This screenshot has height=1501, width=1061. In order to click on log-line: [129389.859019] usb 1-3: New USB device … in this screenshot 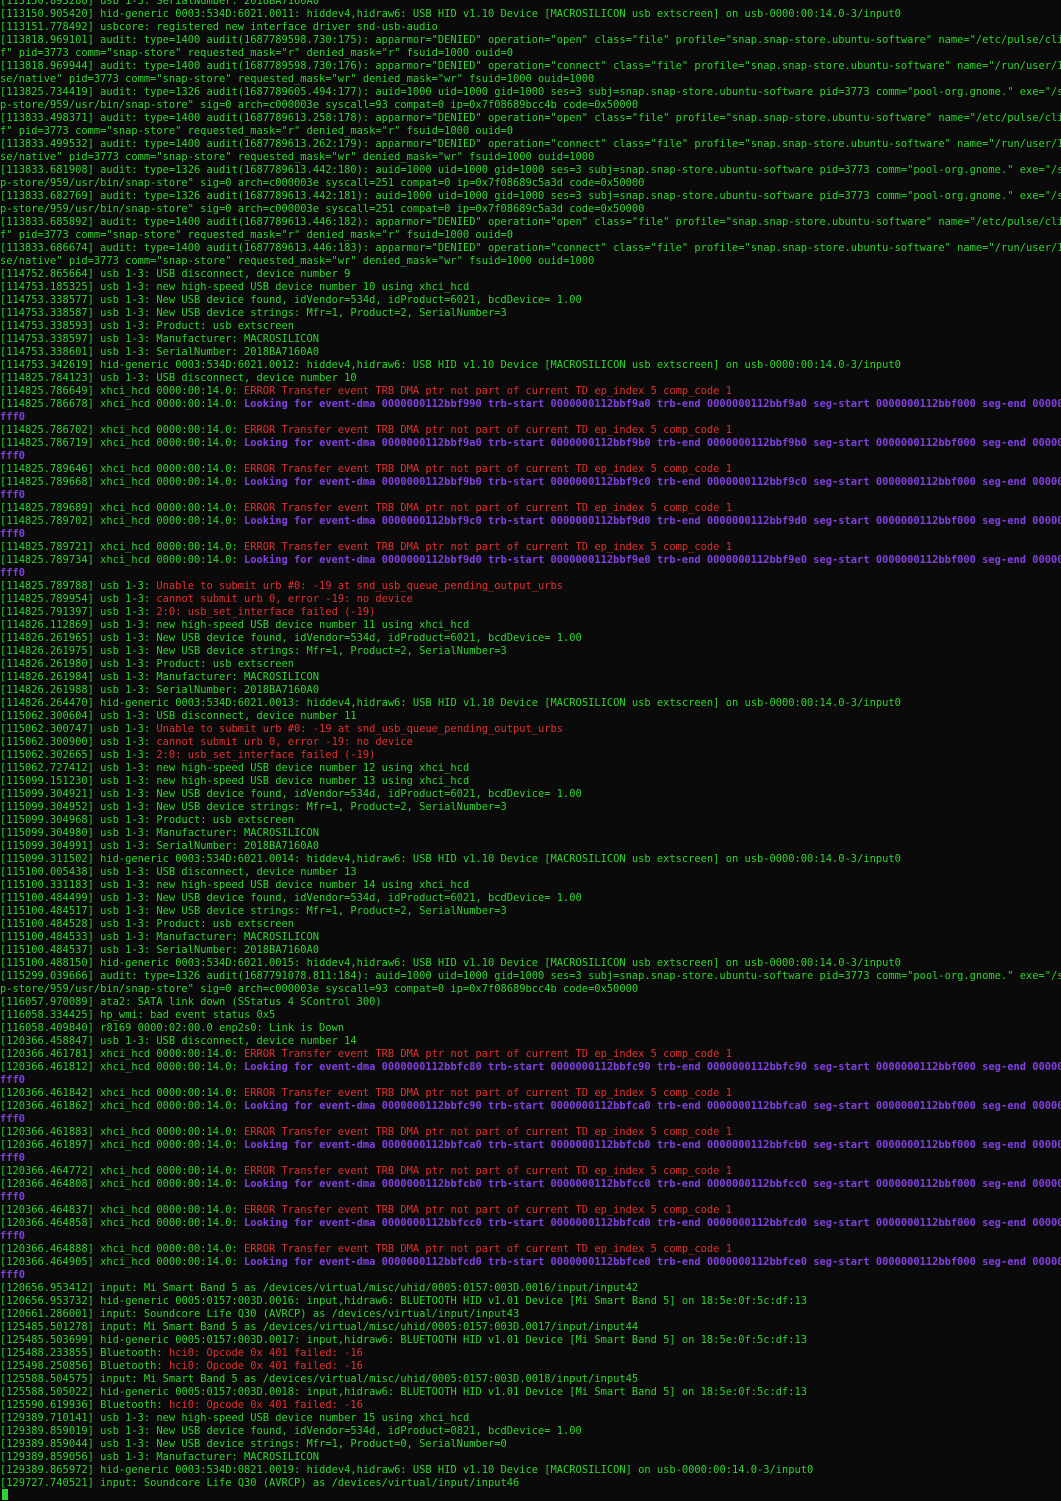, I will do `click(530, 1431)`.